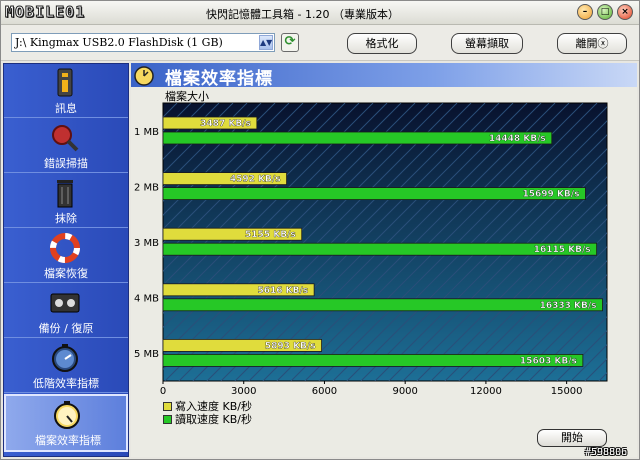 This screenshot has width=640, height=460. What do you see at coordinates (270, 235) in the screenshot?
I see `data-label: 5155 KB/s` at bounding box center [270, 235].